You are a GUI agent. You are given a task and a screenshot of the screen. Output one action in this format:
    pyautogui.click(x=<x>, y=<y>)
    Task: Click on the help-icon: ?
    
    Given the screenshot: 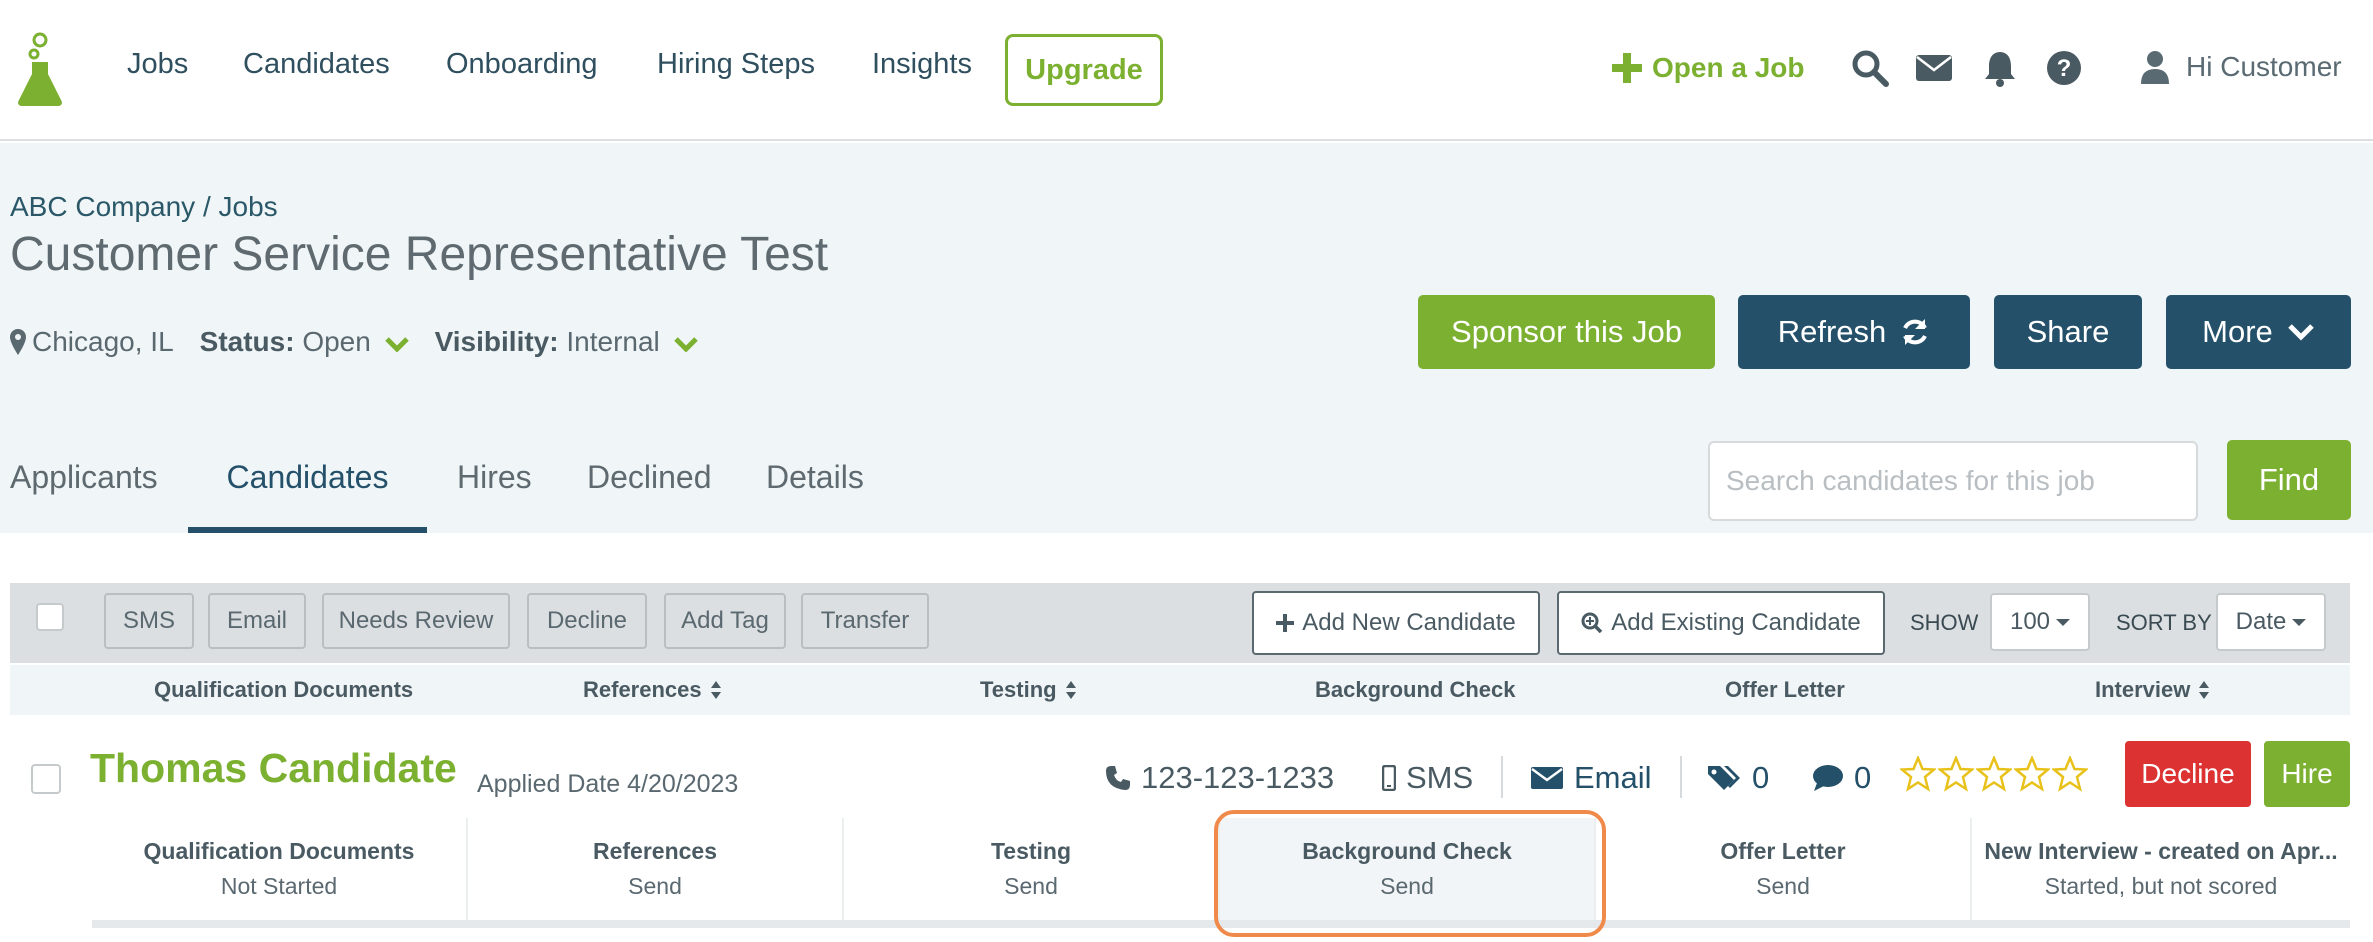 What is the action you would take?
    pyautogui.click(x=2064, y=68)
    